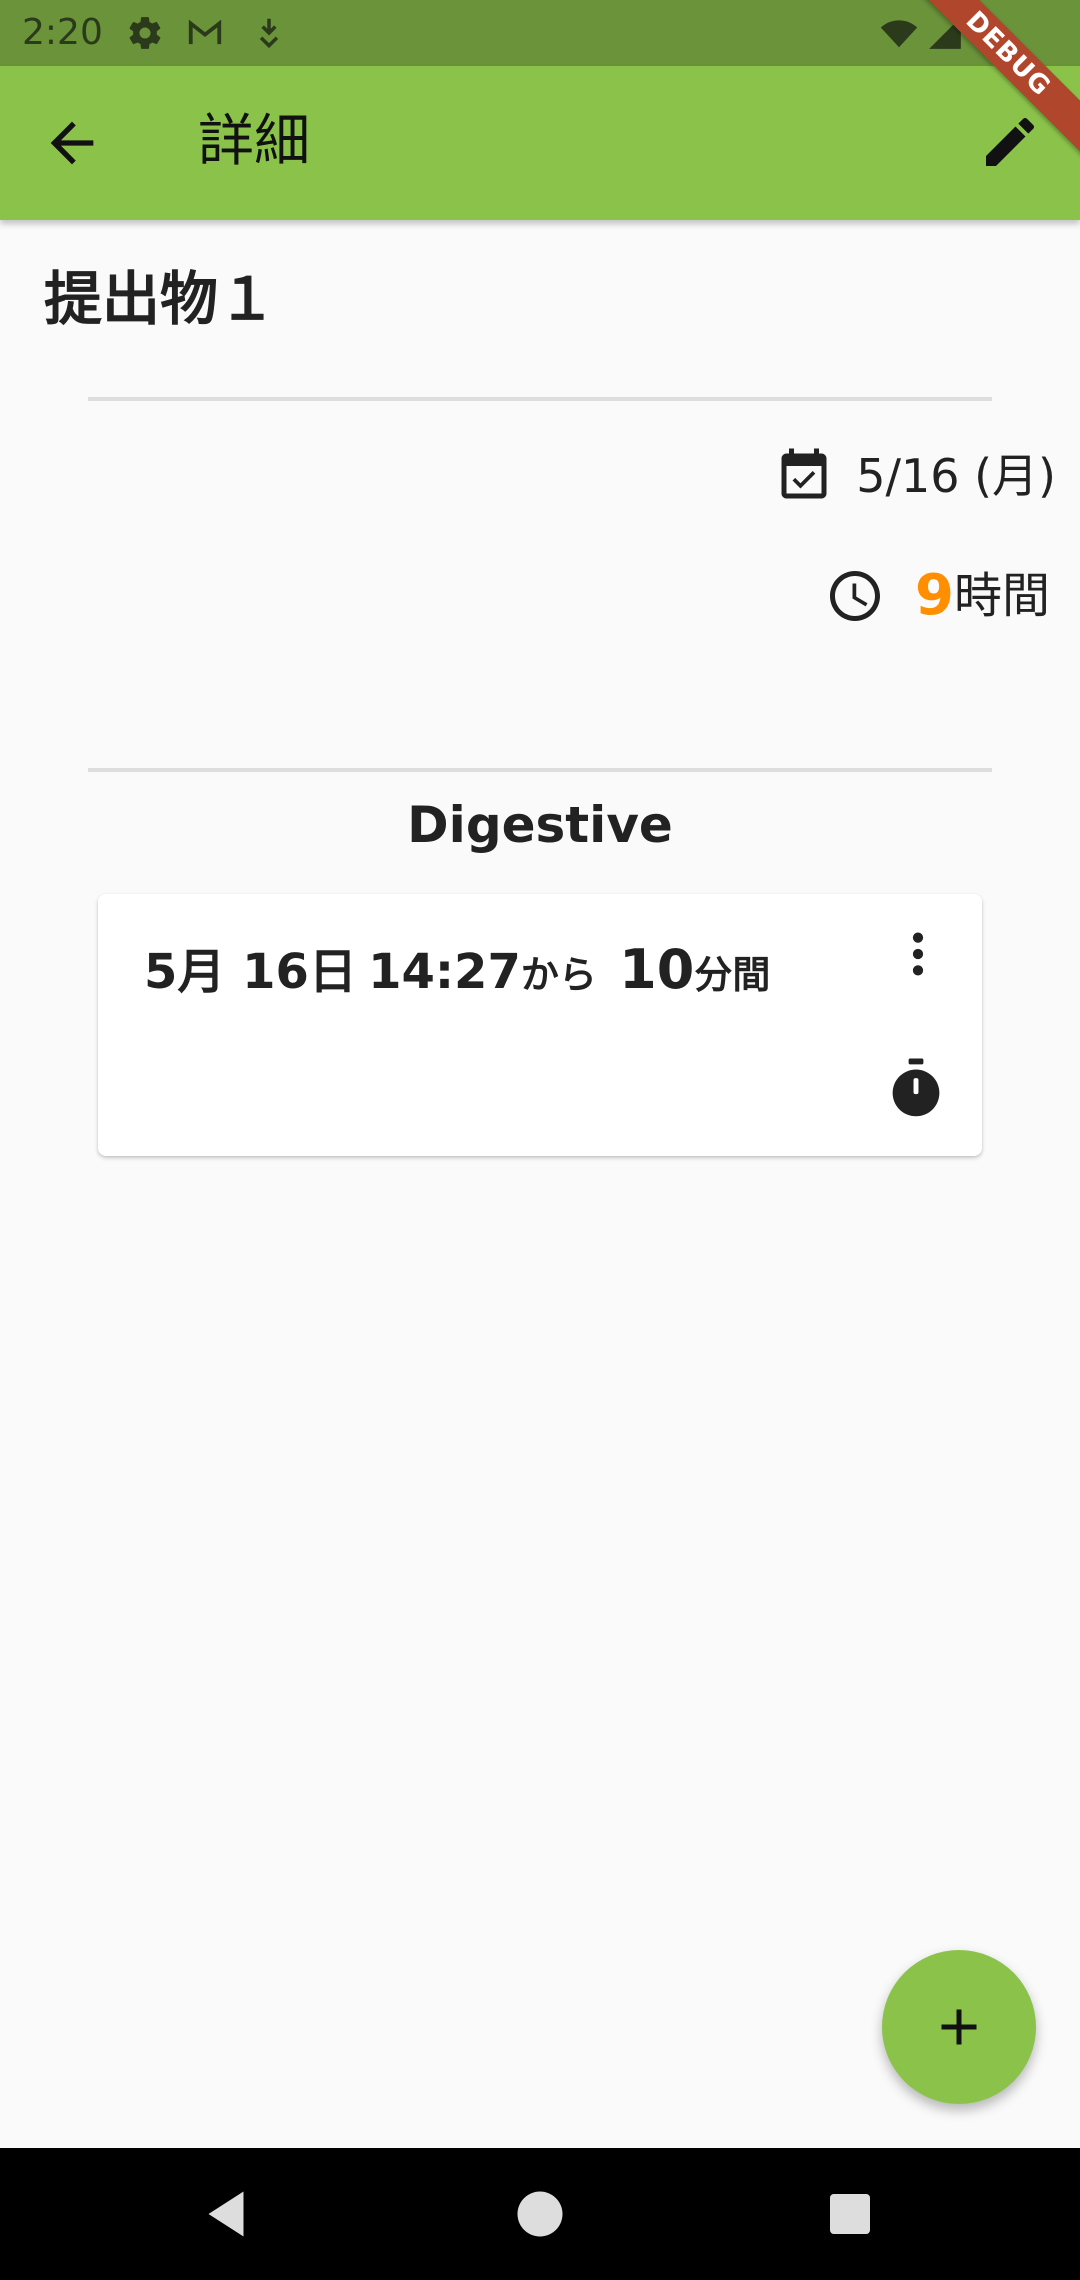  I want to click on due-date-row: 5/16 (月), so click(915, 476).